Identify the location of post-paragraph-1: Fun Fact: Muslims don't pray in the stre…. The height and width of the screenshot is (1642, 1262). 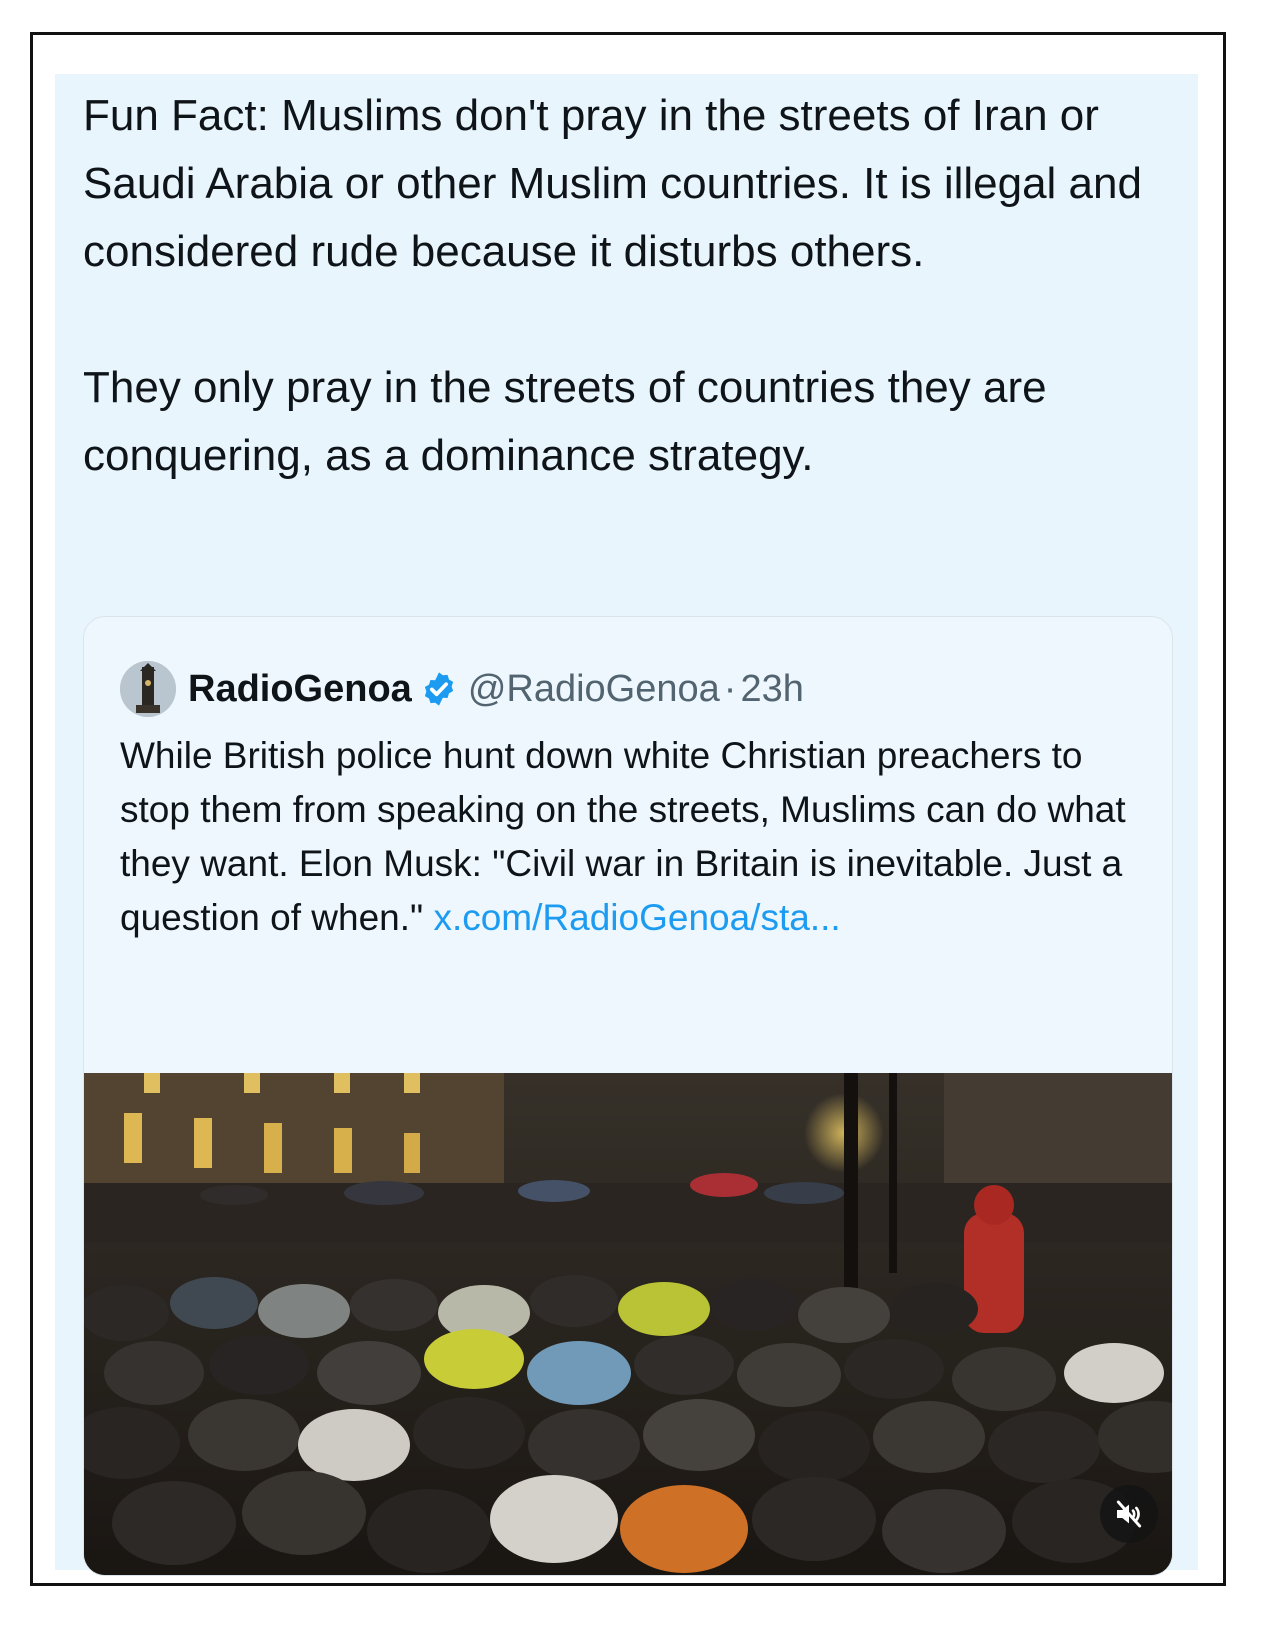
(612, 183).